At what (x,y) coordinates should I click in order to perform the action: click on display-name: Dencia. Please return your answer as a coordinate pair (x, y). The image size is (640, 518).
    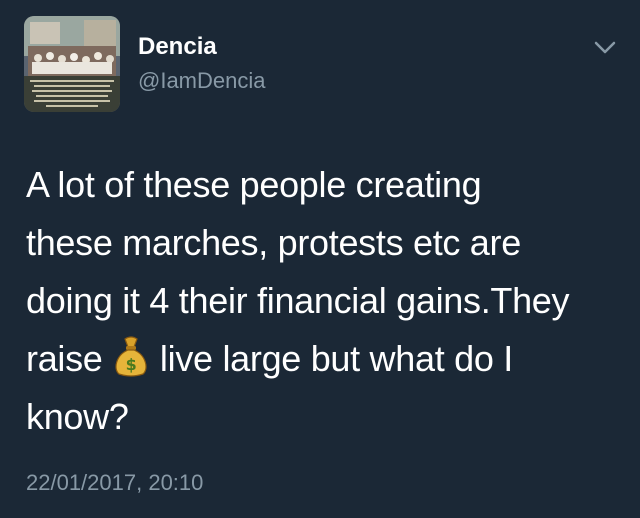
    Looking at the image, I should click on (177, 47).